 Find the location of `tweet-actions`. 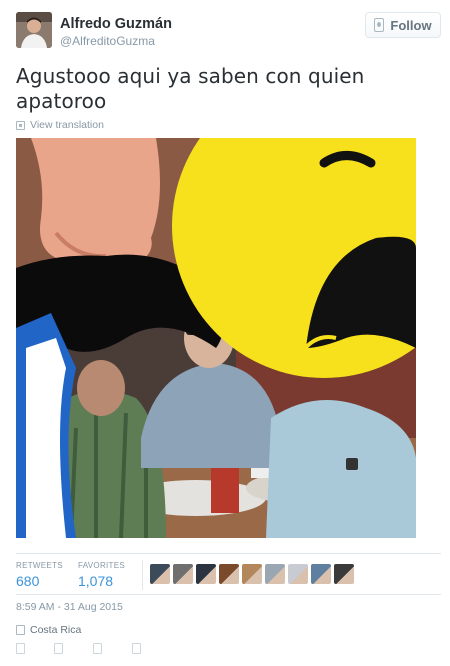

tweet-actions is located at coordinates (86, 650).